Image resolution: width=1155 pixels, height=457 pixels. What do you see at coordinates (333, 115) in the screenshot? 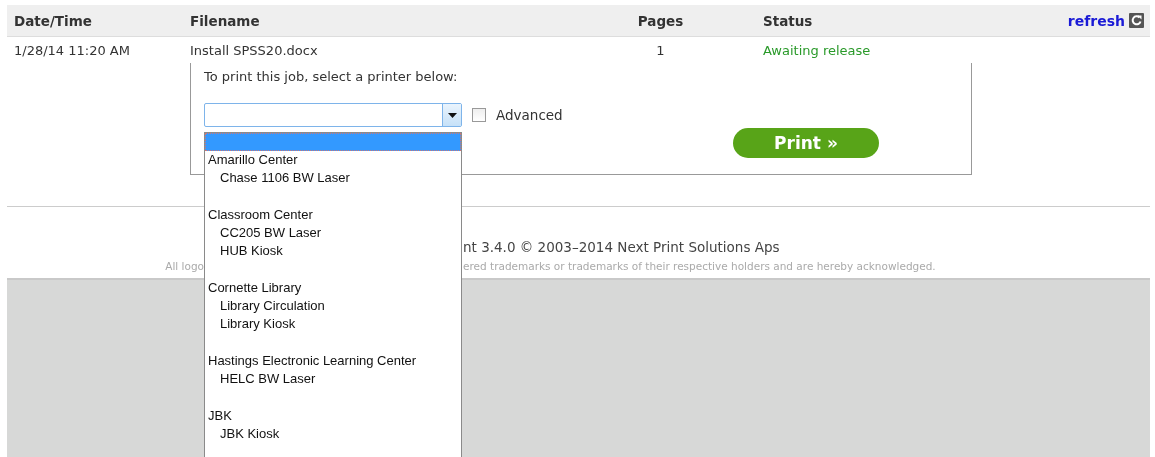
I see `printer-select` at bounding box center [333, 115].